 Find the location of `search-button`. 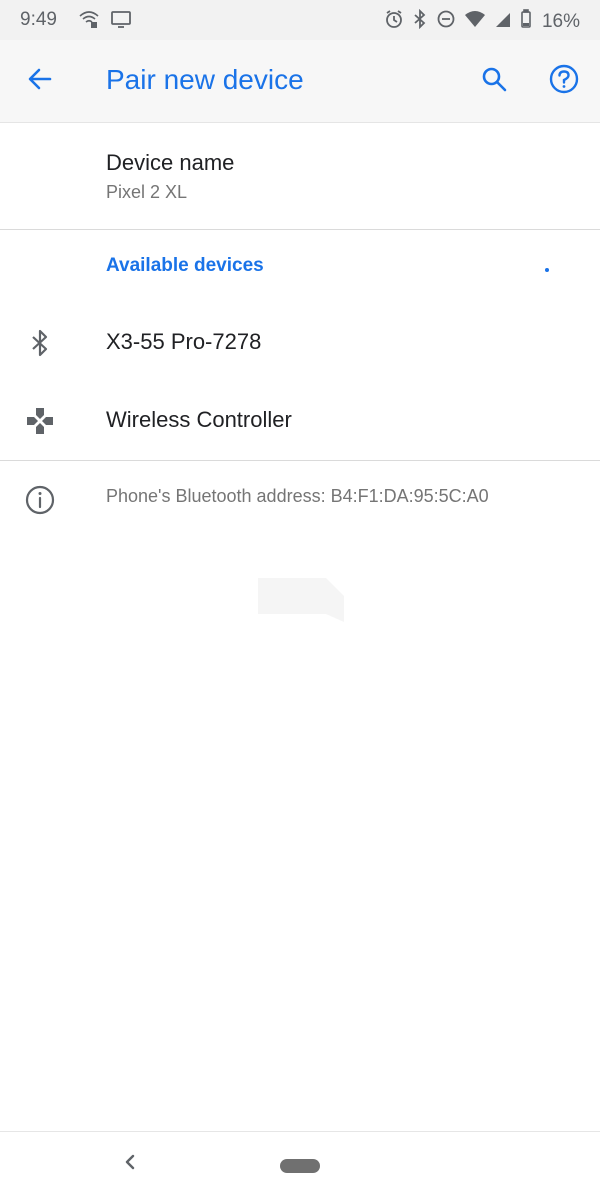

search-button is located at coordinates (494, 81).